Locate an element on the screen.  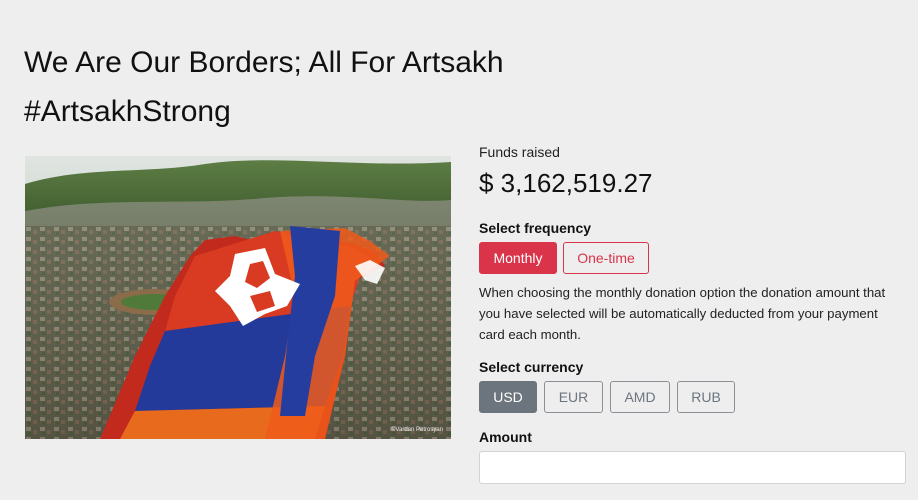
currency-usd-button: USD is located at coordinates (508, 397).